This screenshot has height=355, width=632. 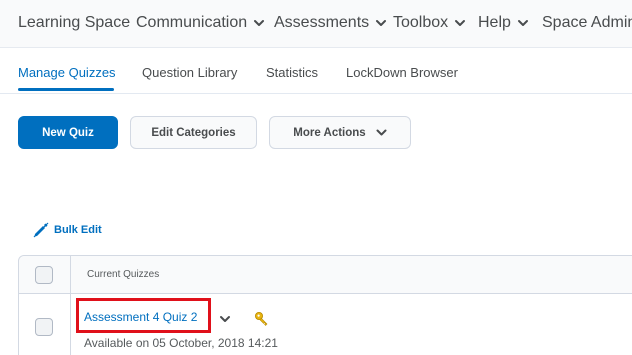 What do you see at coordinates (44, 327) in the screenshot?
I see `row-select-checkbox` at bounding box center [44, 327].